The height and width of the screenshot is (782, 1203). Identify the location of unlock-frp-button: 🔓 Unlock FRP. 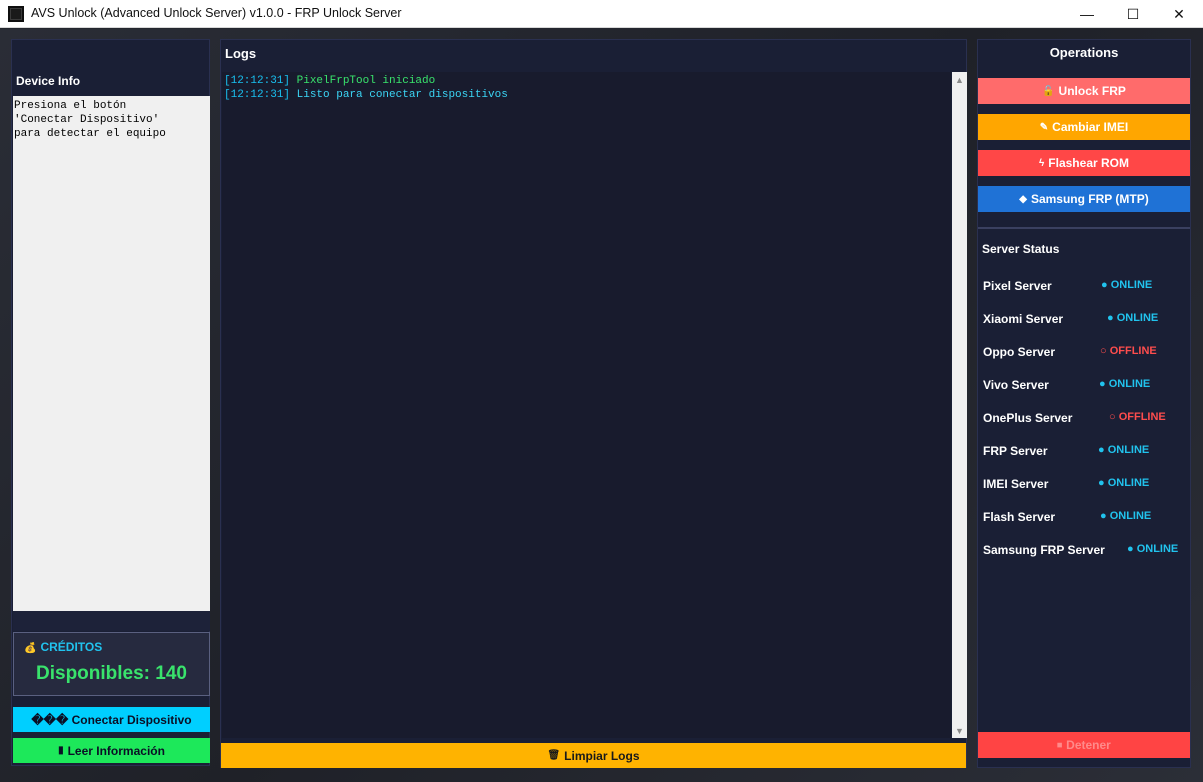
(1084, 91).